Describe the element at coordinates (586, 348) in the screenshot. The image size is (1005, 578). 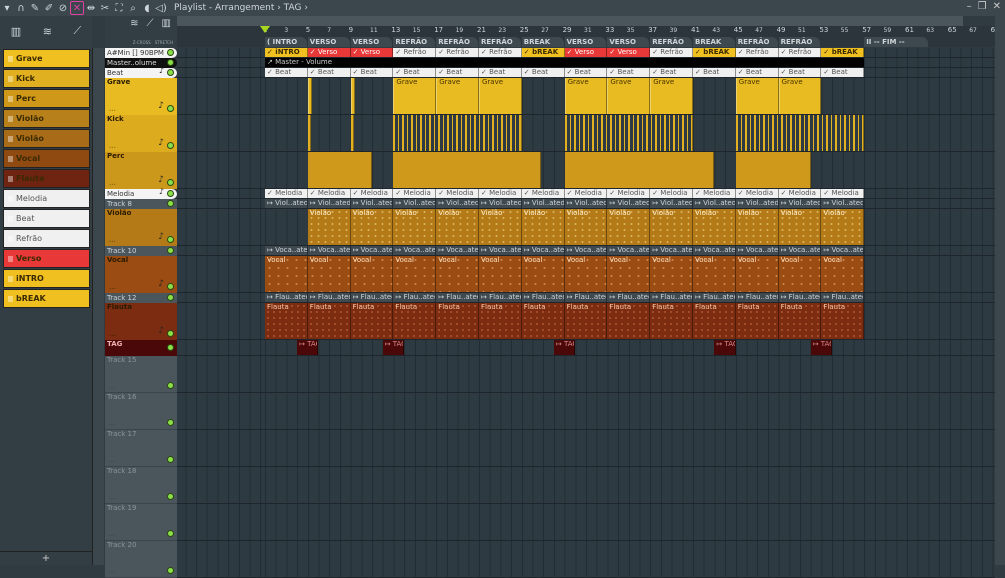
I see `track-lane: ↦ TAG ↦ TAG ↦ TAG ↦ TAG ↦ TAG` at that location.